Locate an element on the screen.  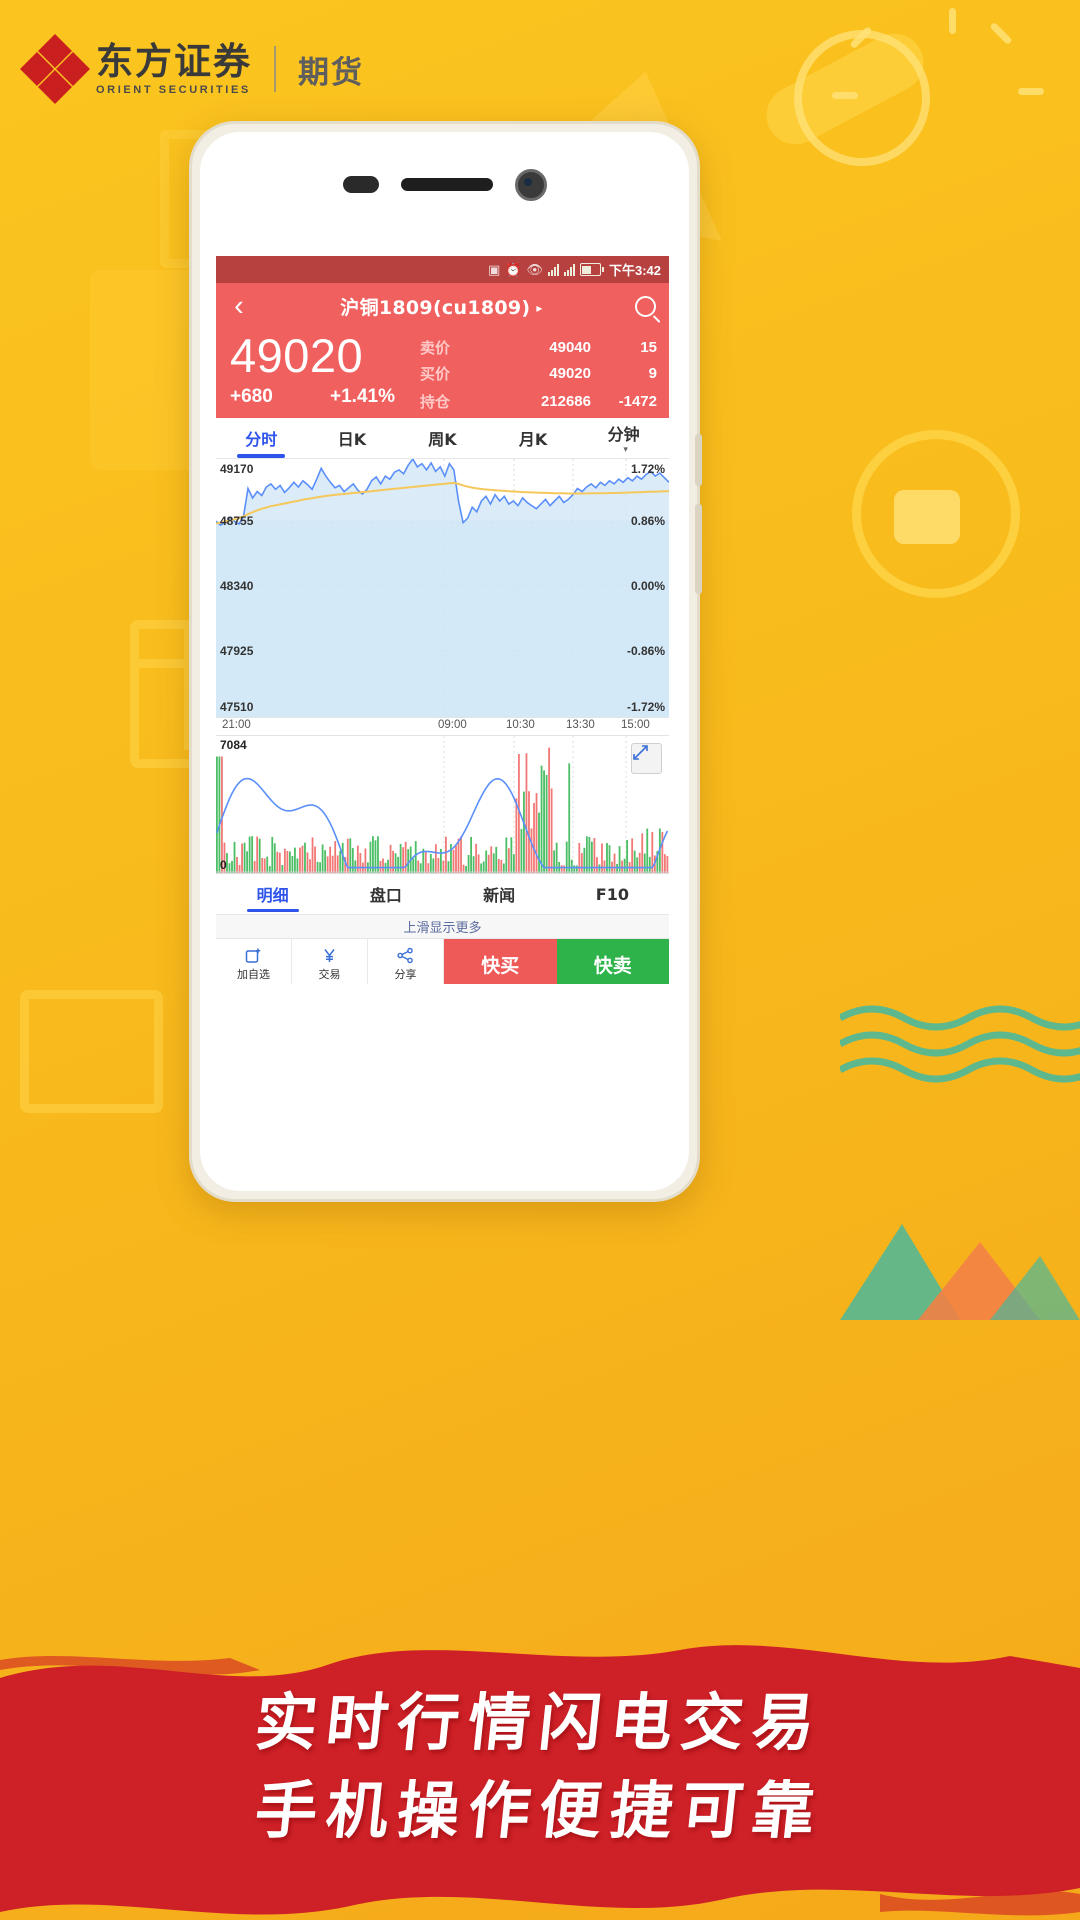
status-time: 下午3:42 is located at coordinates (634, 270).